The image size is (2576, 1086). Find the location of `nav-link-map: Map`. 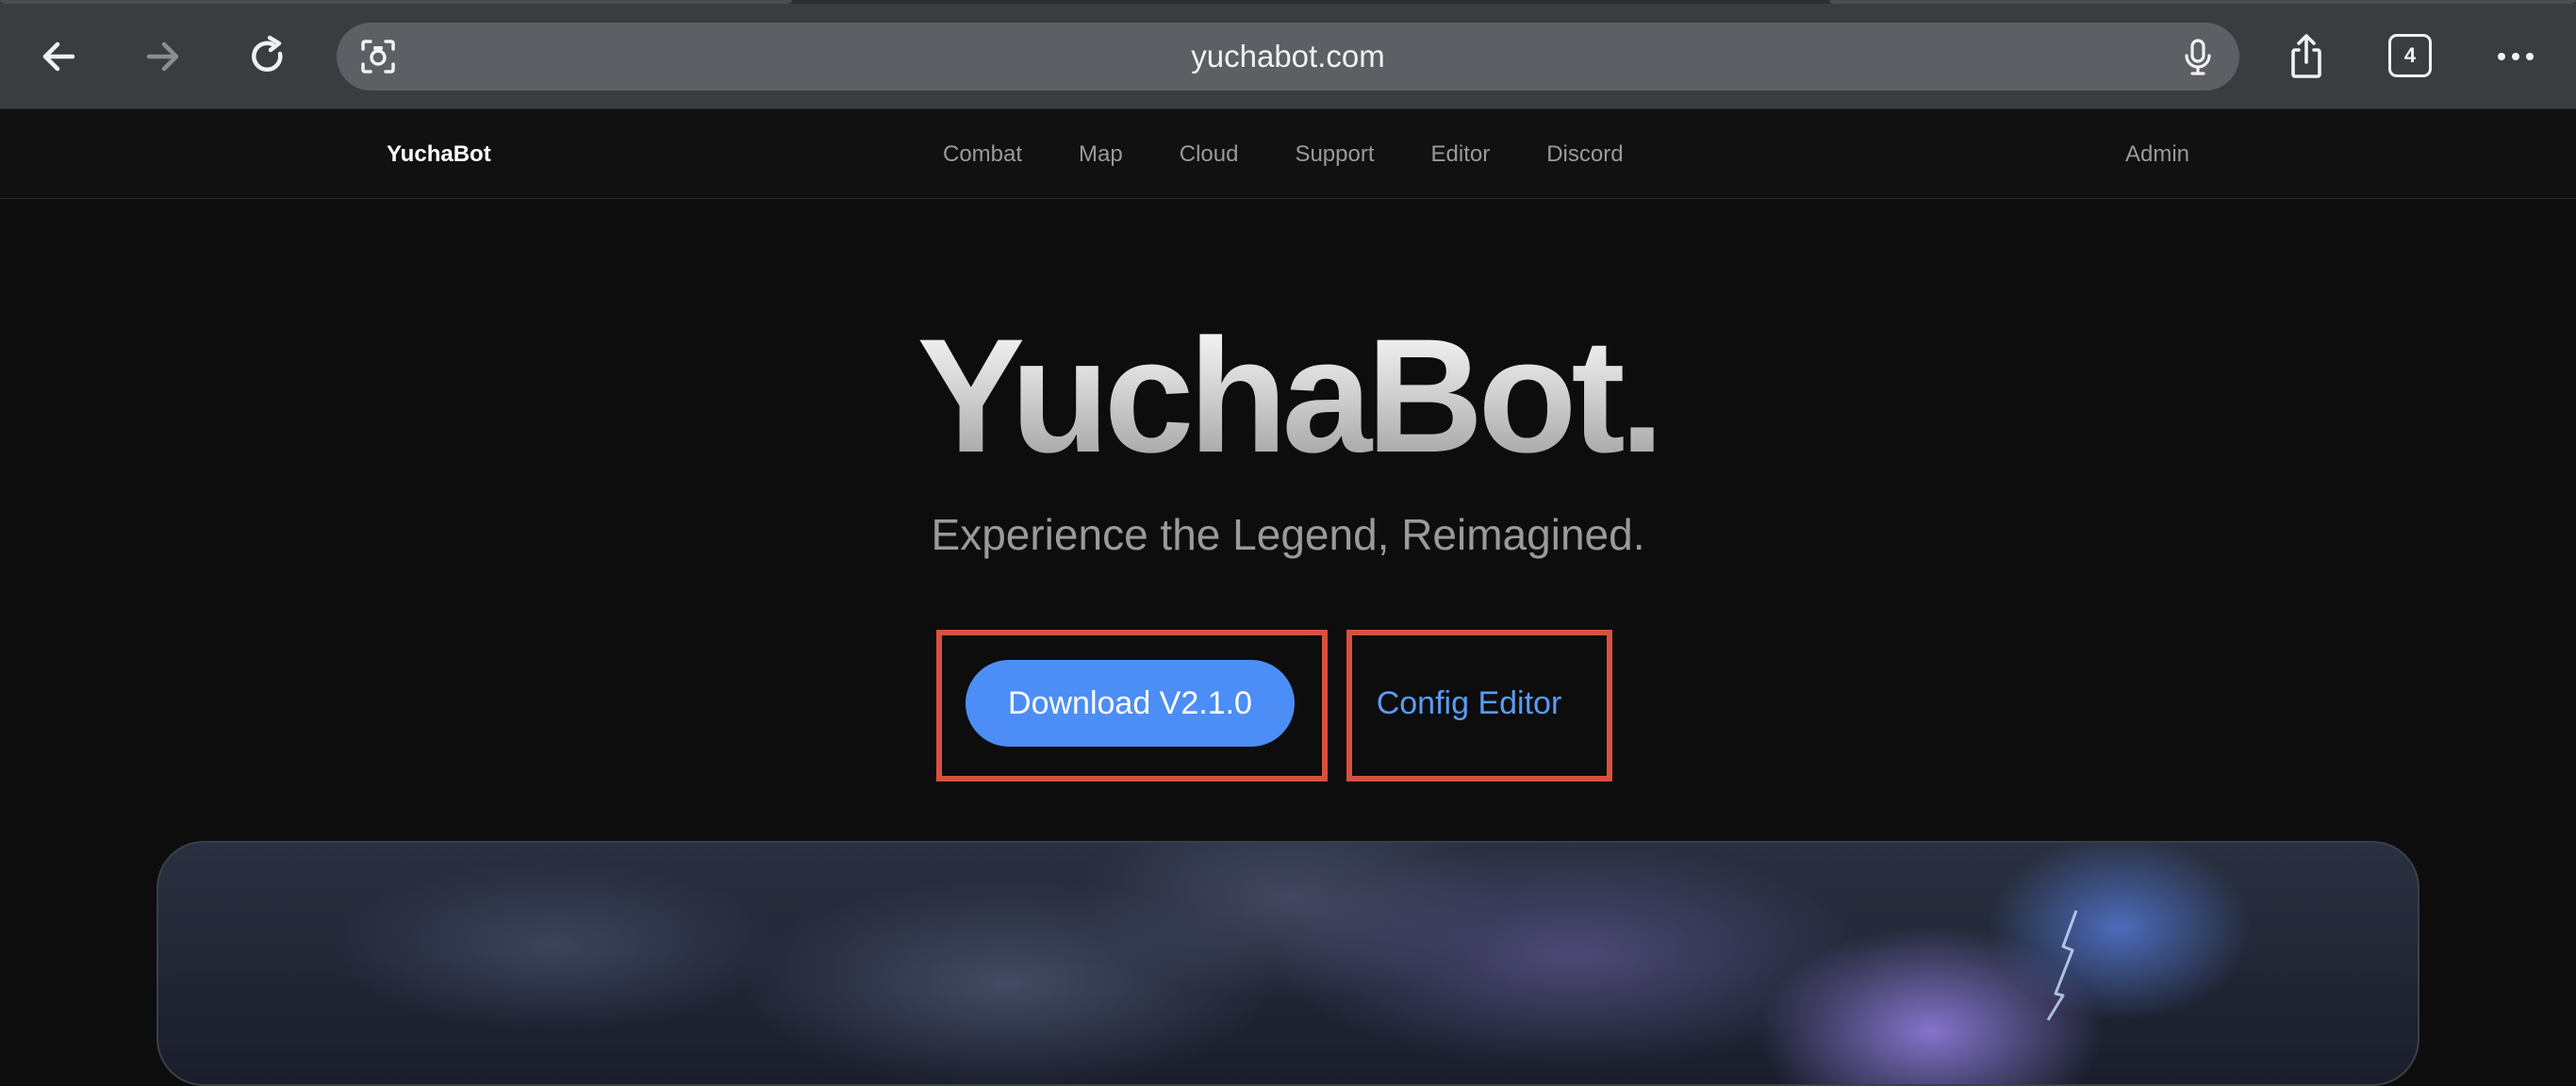

nav-link-map: Map is located at coordinates (1101, 154).